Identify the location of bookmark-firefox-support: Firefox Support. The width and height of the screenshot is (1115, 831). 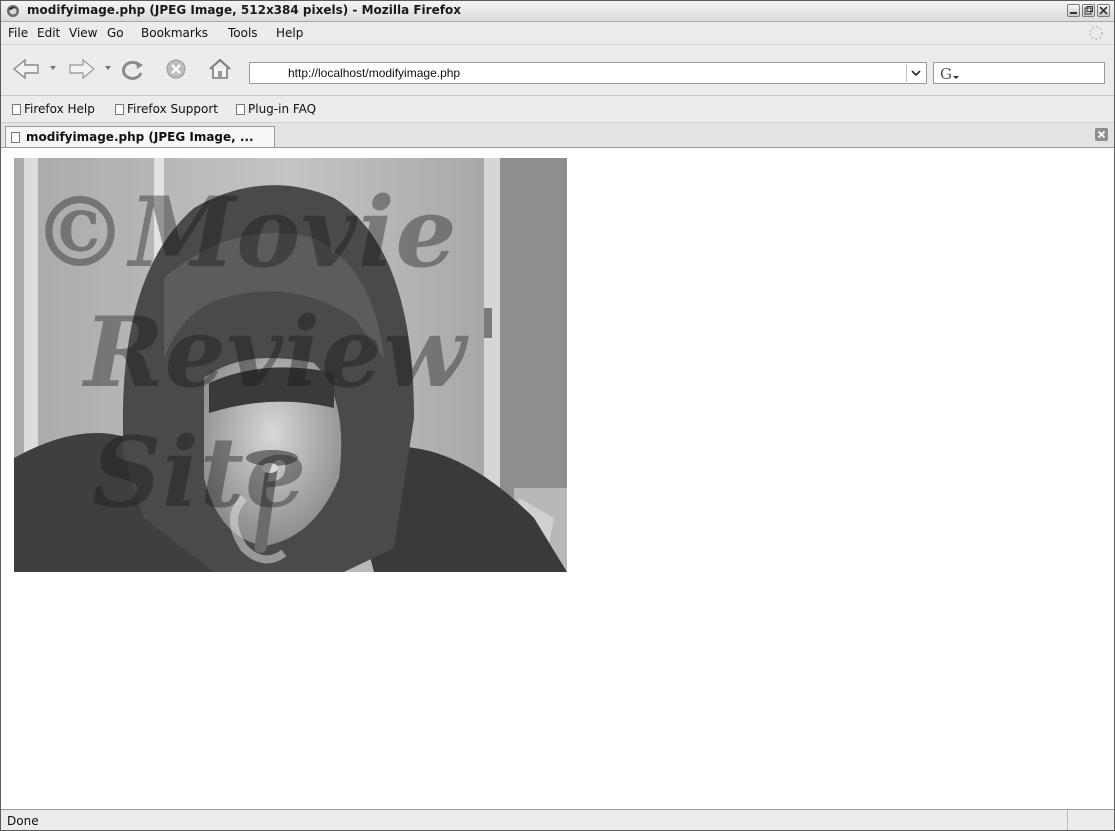
(166, 109).